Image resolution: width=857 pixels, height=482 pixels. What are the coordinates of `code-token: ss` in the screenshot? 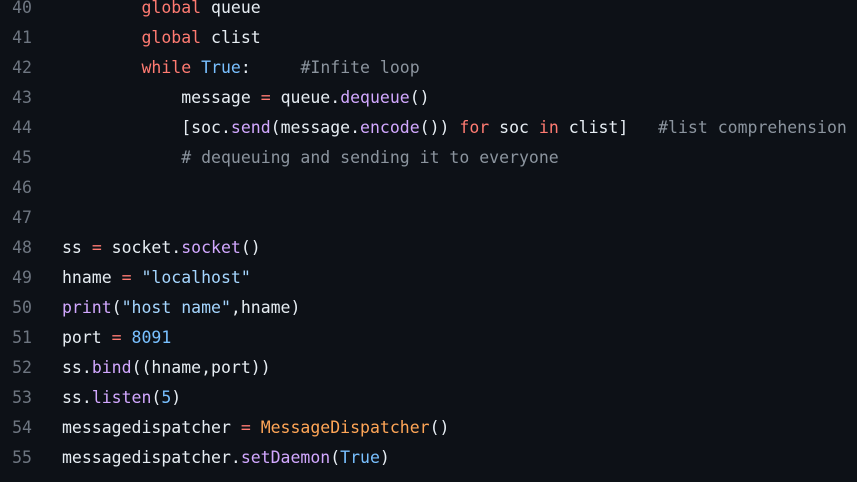 It's located at (77, 247).